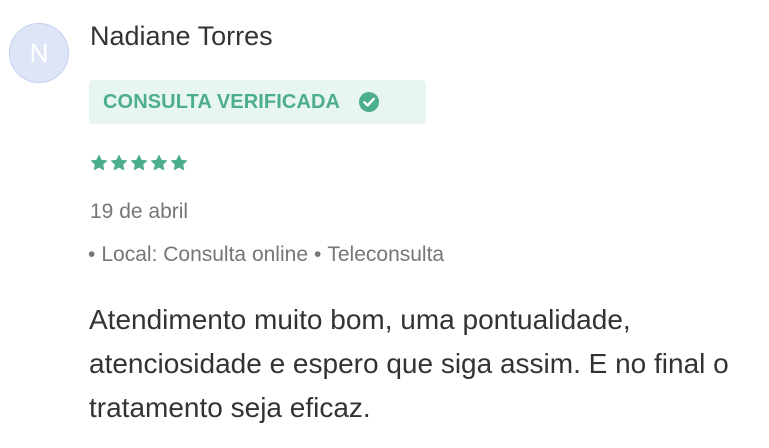 The height and width of the screenshot is (448, 769). Describe the element at coordinates (204, 254) in the screenshot. I see `visit-location: Local: Consulta online` at that location.